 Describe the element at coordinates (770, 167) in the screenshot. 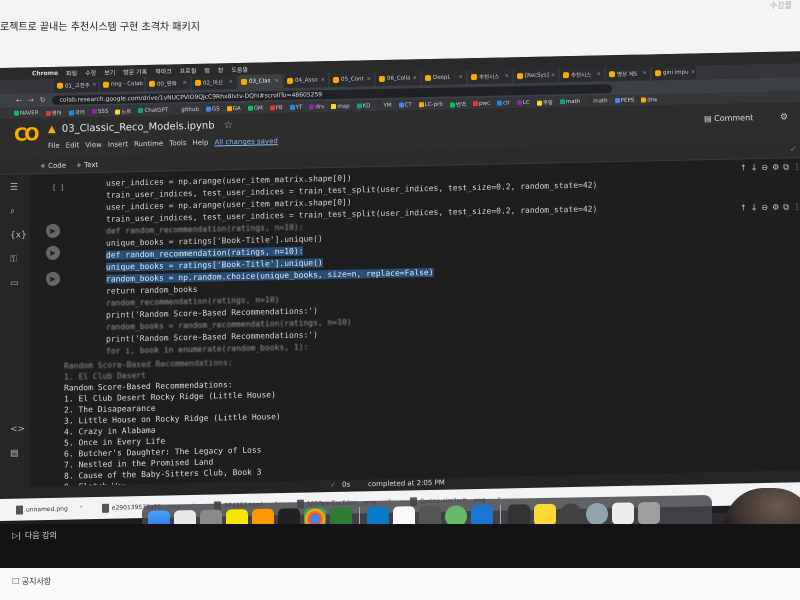

I see `cell-toolbar: ↑↓⊖⚙⧉⋮` at that location.